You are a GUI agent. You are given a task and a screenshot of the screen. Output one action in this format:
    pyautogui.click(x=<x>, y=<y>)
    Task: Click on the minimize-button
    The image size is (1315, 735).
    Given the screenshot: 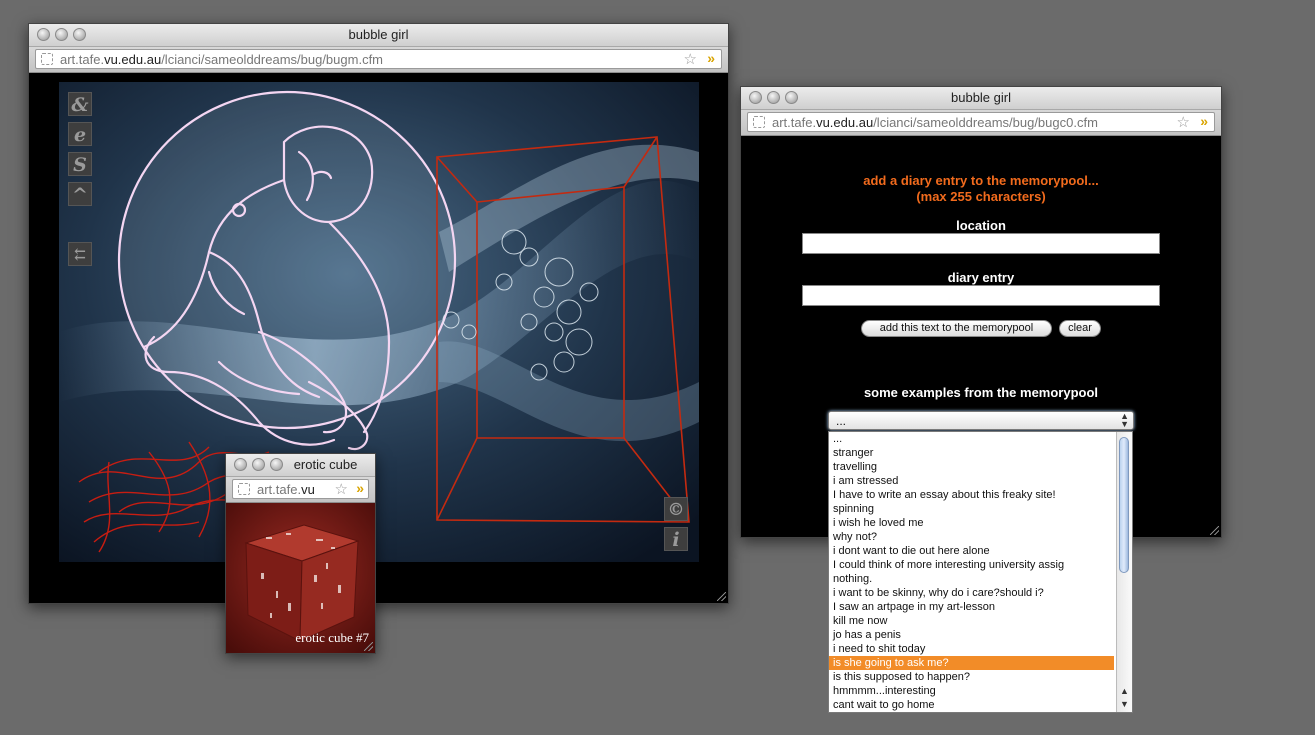 What is the action you would take?
    pyautogui.click(x=258, y=464)
    